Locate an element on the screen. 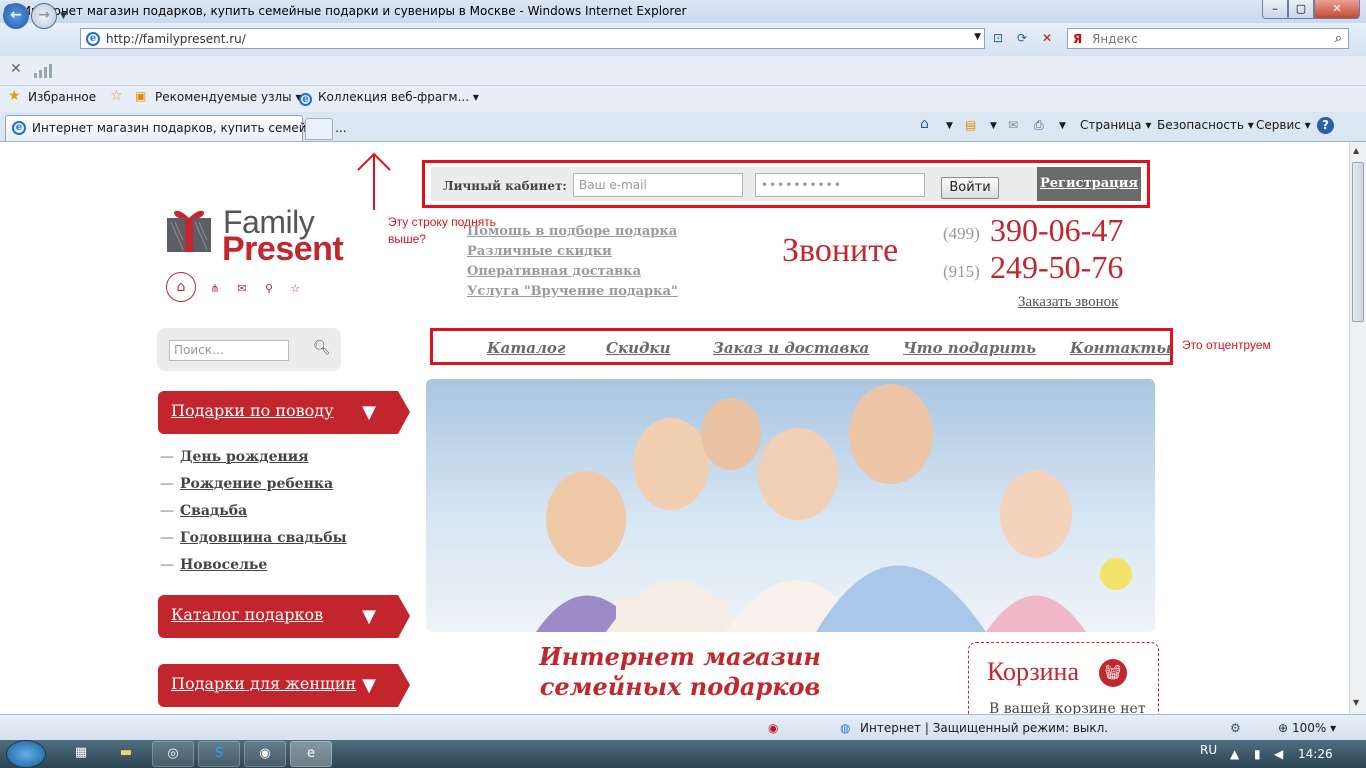 The height and width of the screenshot is (768, 1366). category-occasion: Подарки по поводу ▼ is located at coordinates (284, 412).